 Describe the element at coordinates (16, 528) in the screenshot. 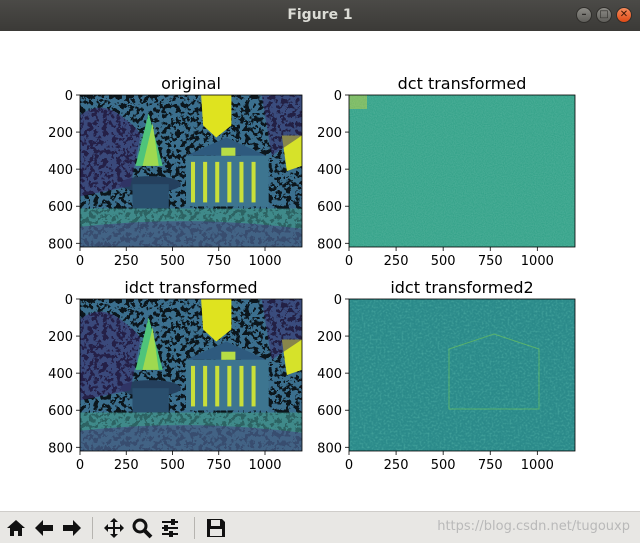

I see `home-icon` at that location.